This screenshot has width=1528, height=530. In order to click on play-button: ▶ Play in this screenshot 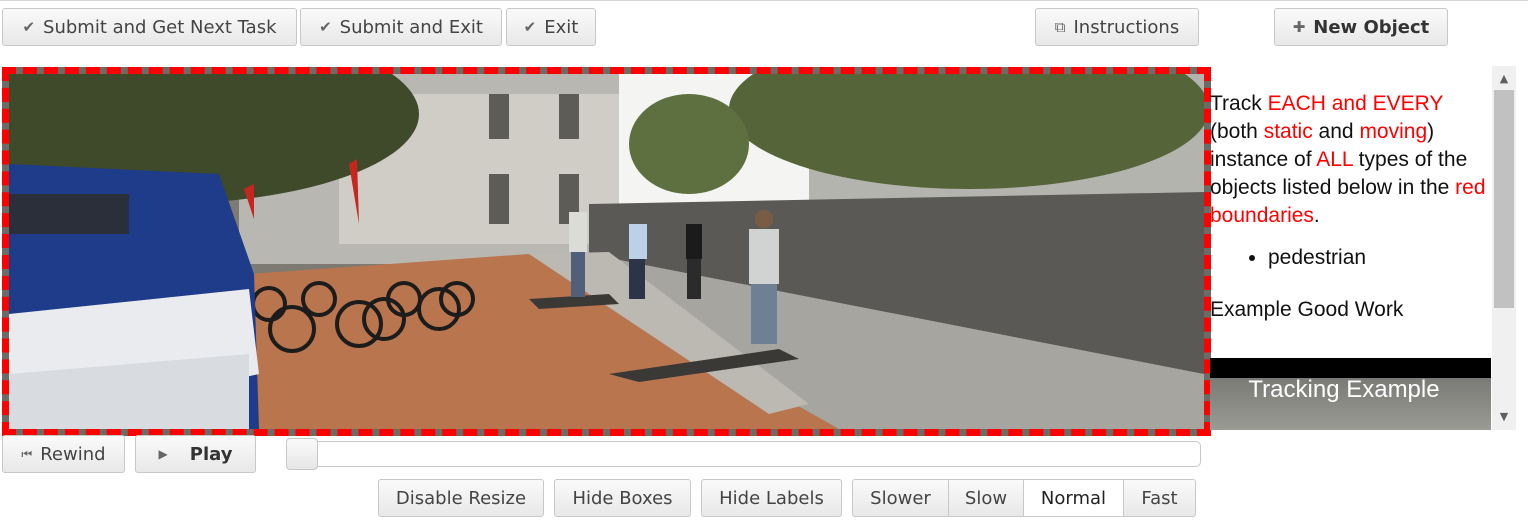, I will do `click(195, 454)`.